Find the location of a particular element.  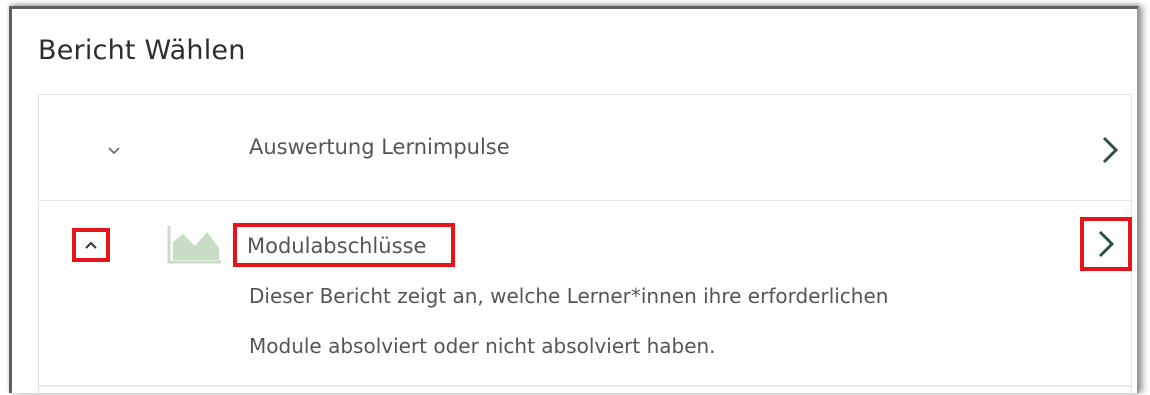

report-title: Modulabschlüsse is located at coordinates (336, 246).